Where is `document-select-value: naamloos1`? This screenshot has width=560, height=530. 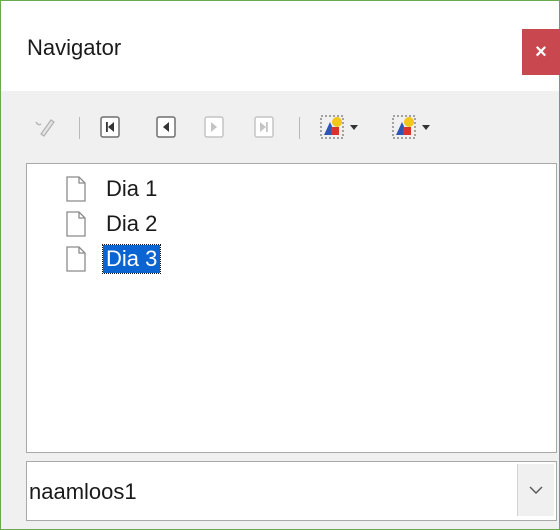
document-select-value: naamloos1 is located at coordinates (83, 491).